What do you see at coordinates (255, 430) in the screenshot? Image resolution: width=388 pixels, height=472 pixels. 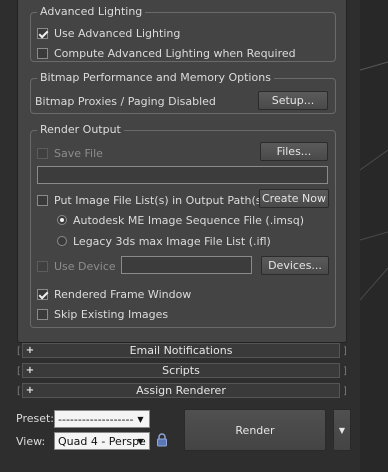 I see `render-button: Render` at bounding box center [255, 430].